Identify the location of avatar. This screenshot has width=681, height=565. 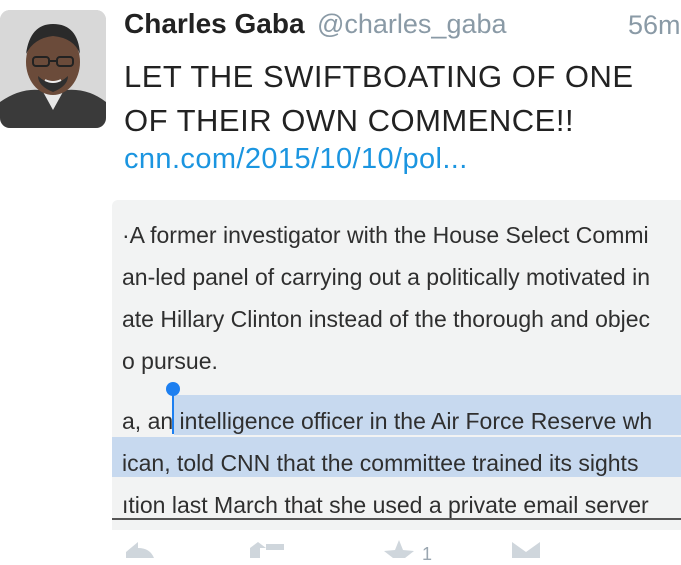
(53, 69).